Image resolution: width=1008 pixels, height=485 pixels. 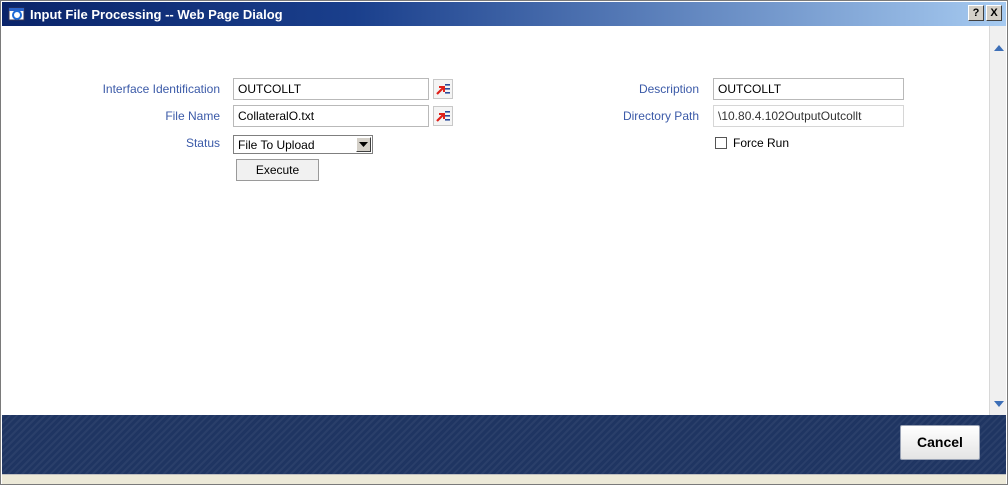 I want to click on file-name-input: CollateralO.txt, so click(x=331, y=116).